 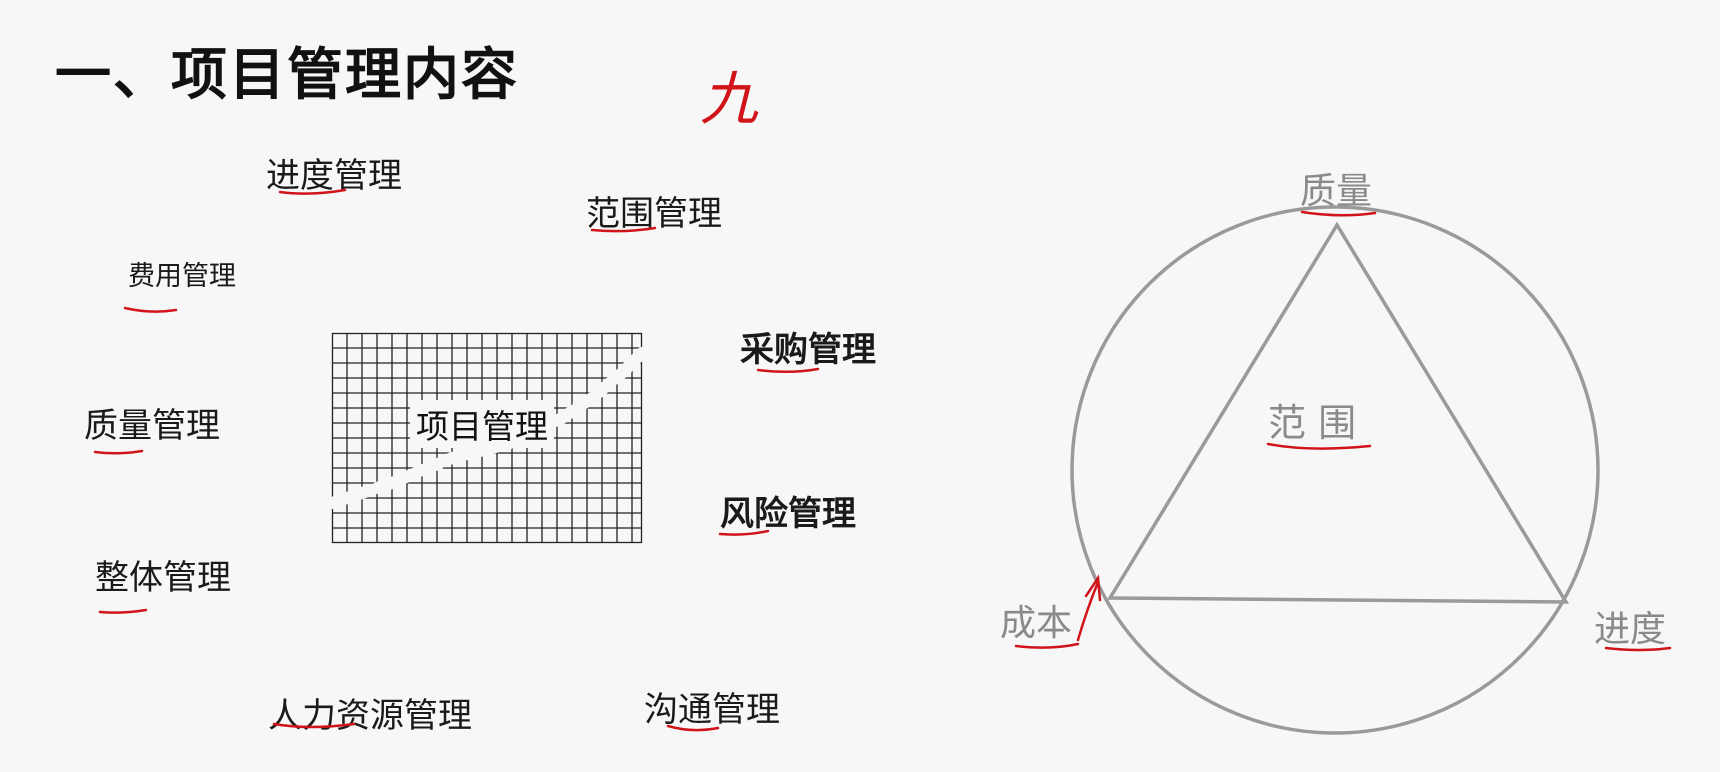 I want to click on underline-schedule-right, so click(x=1638, y=649).